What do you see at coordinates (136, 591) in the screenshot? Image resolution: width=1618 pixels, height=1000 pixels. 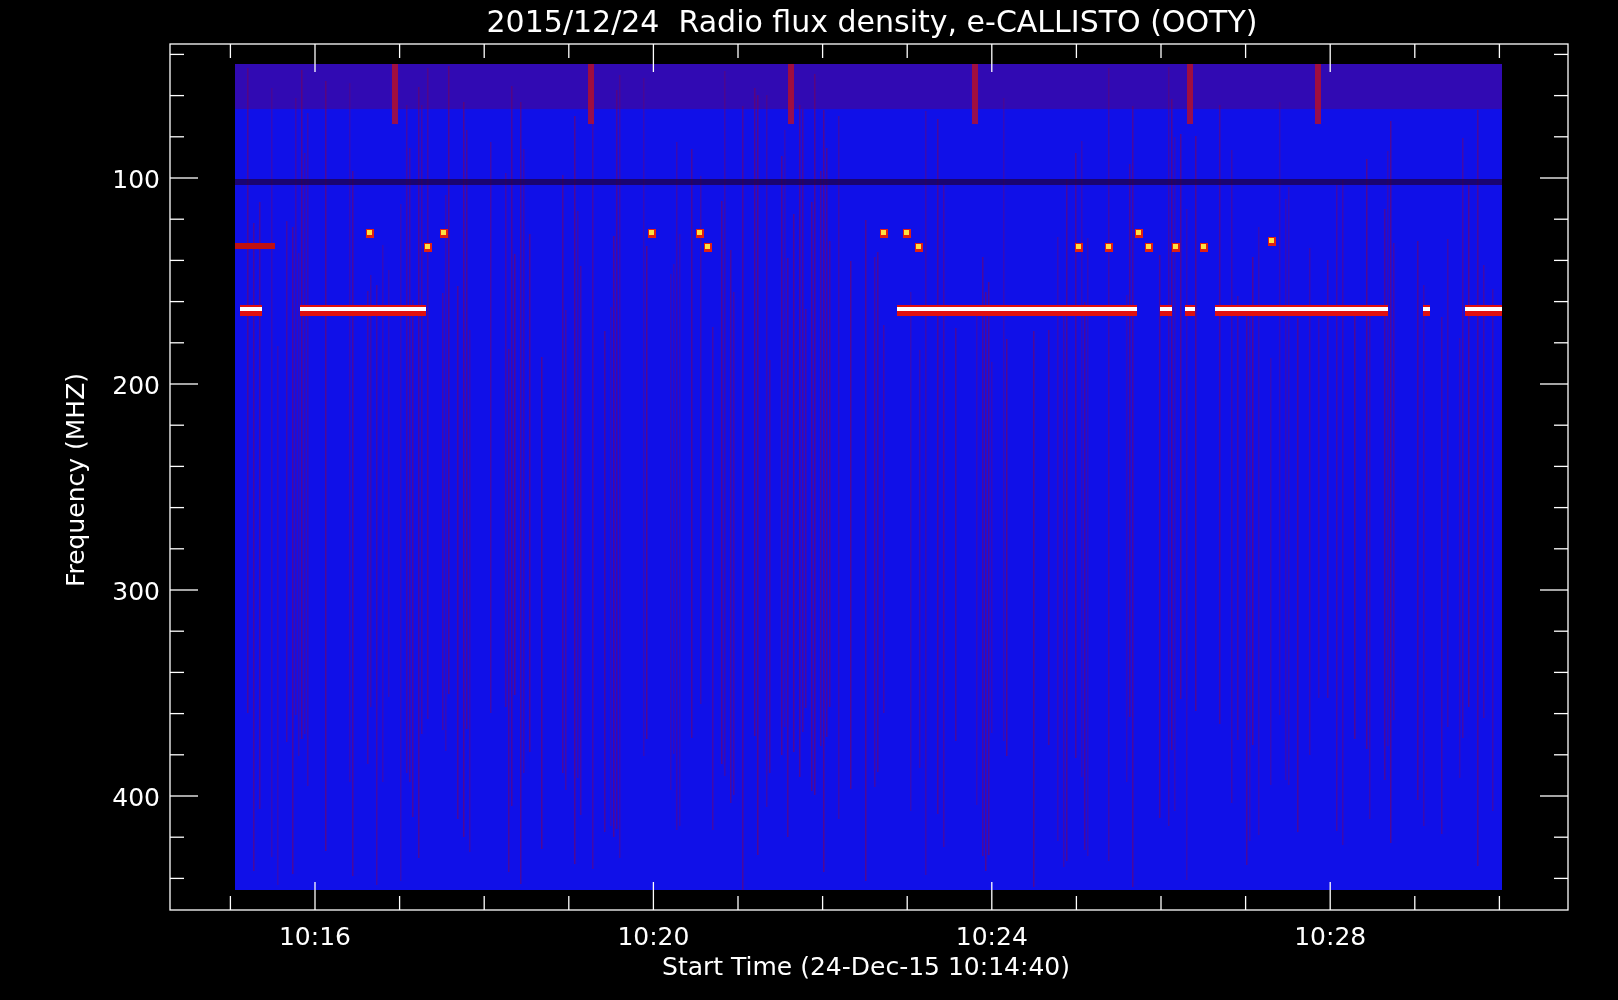 I see `y-tick-label: 300` at bounding box center [136, 591].